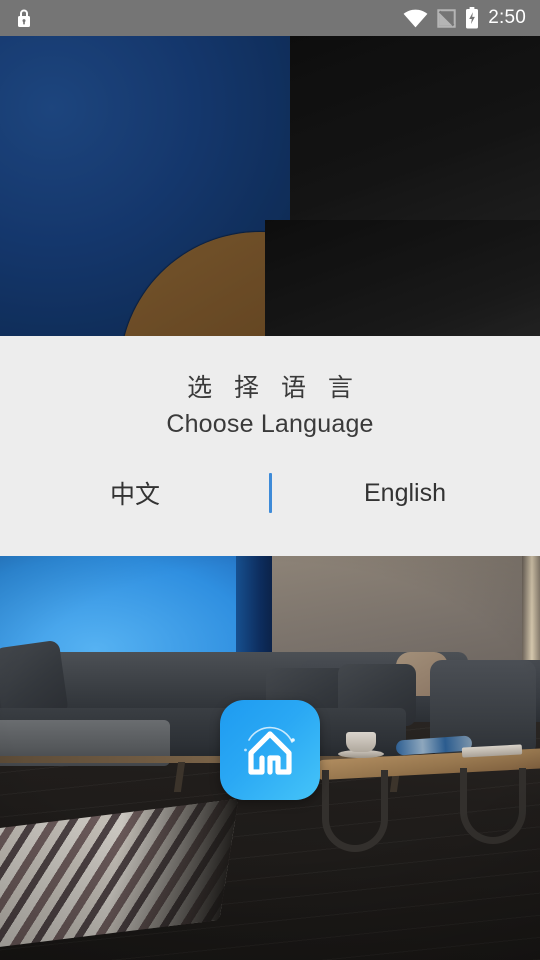 Image resolution: width=540 pixels, height=960 pixels. What do you see at coordinates (135, 493) in the screenshot?
I see `language-option-chinese: 中文` at bounding box center [135, 493].